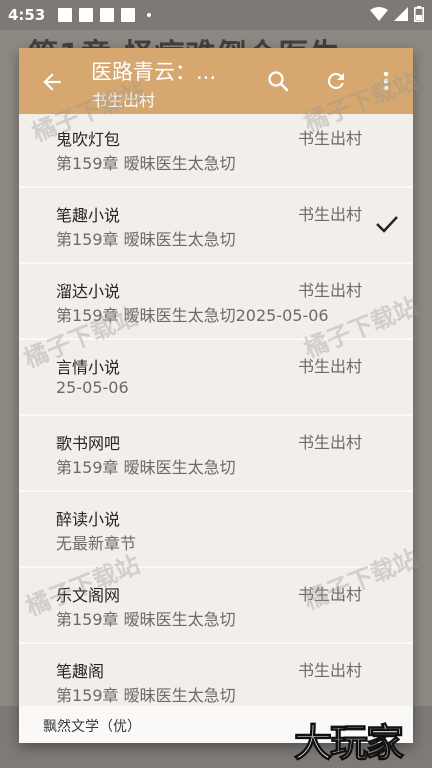 This screenshot has width=432, height=768. I want to click on latest-chapter: 无最新章节, so click(96, 543).